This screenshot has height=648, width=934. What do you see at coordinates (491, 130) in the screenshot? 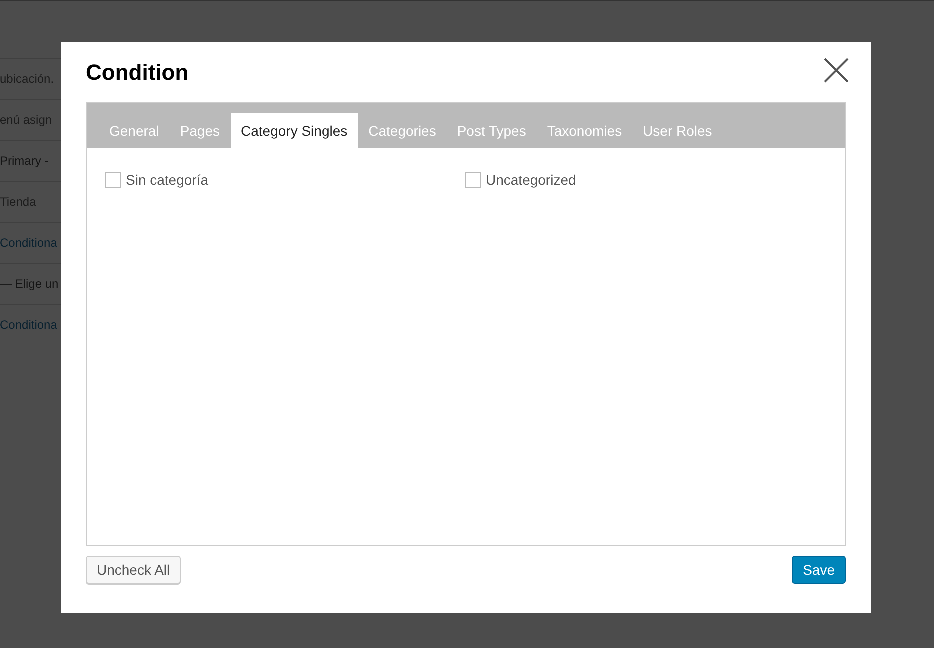
I see `tab: Post Types` at bounding box center [491, 130].